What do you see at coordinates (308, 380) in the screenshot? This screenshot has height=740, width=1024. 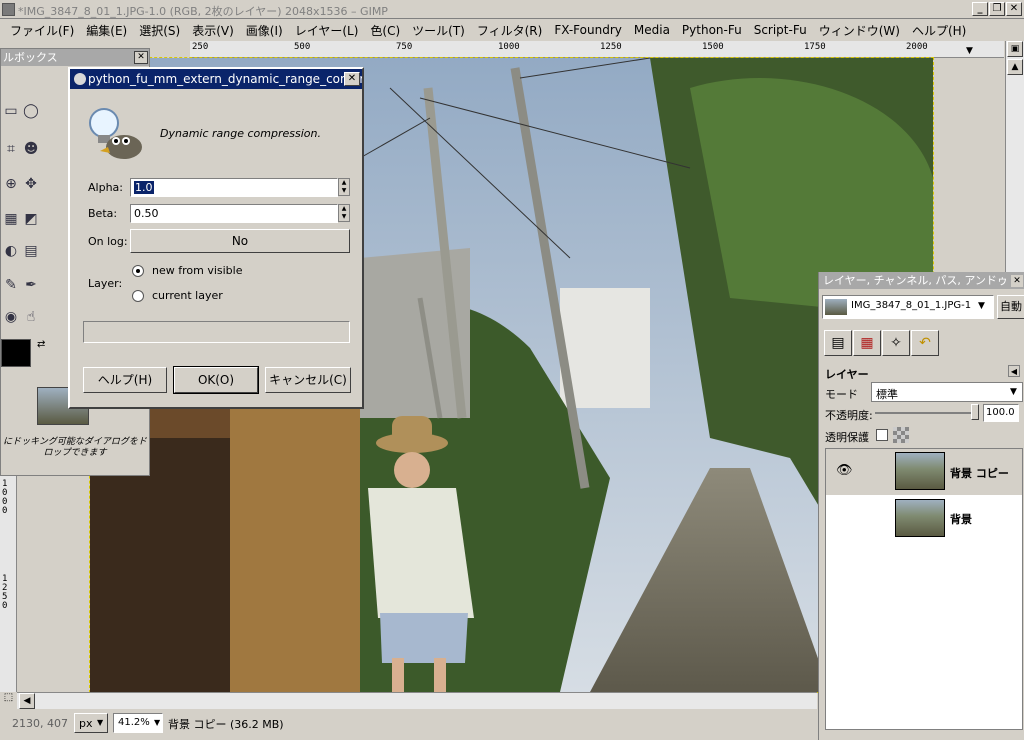 I see `cancel-button: キャンセル(C)` at bounding box center [308, 380].